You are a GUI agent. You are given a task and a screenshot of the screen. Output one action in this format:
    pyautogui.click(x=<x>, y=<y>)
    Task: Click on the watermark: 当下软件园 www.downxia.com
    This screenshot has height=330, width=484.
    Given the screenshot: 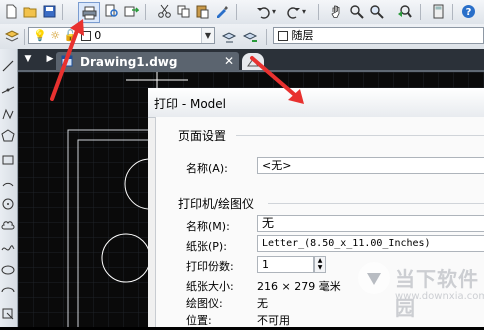 What is the action you would take?
    pyautogui.click(x=416, y=291)
    